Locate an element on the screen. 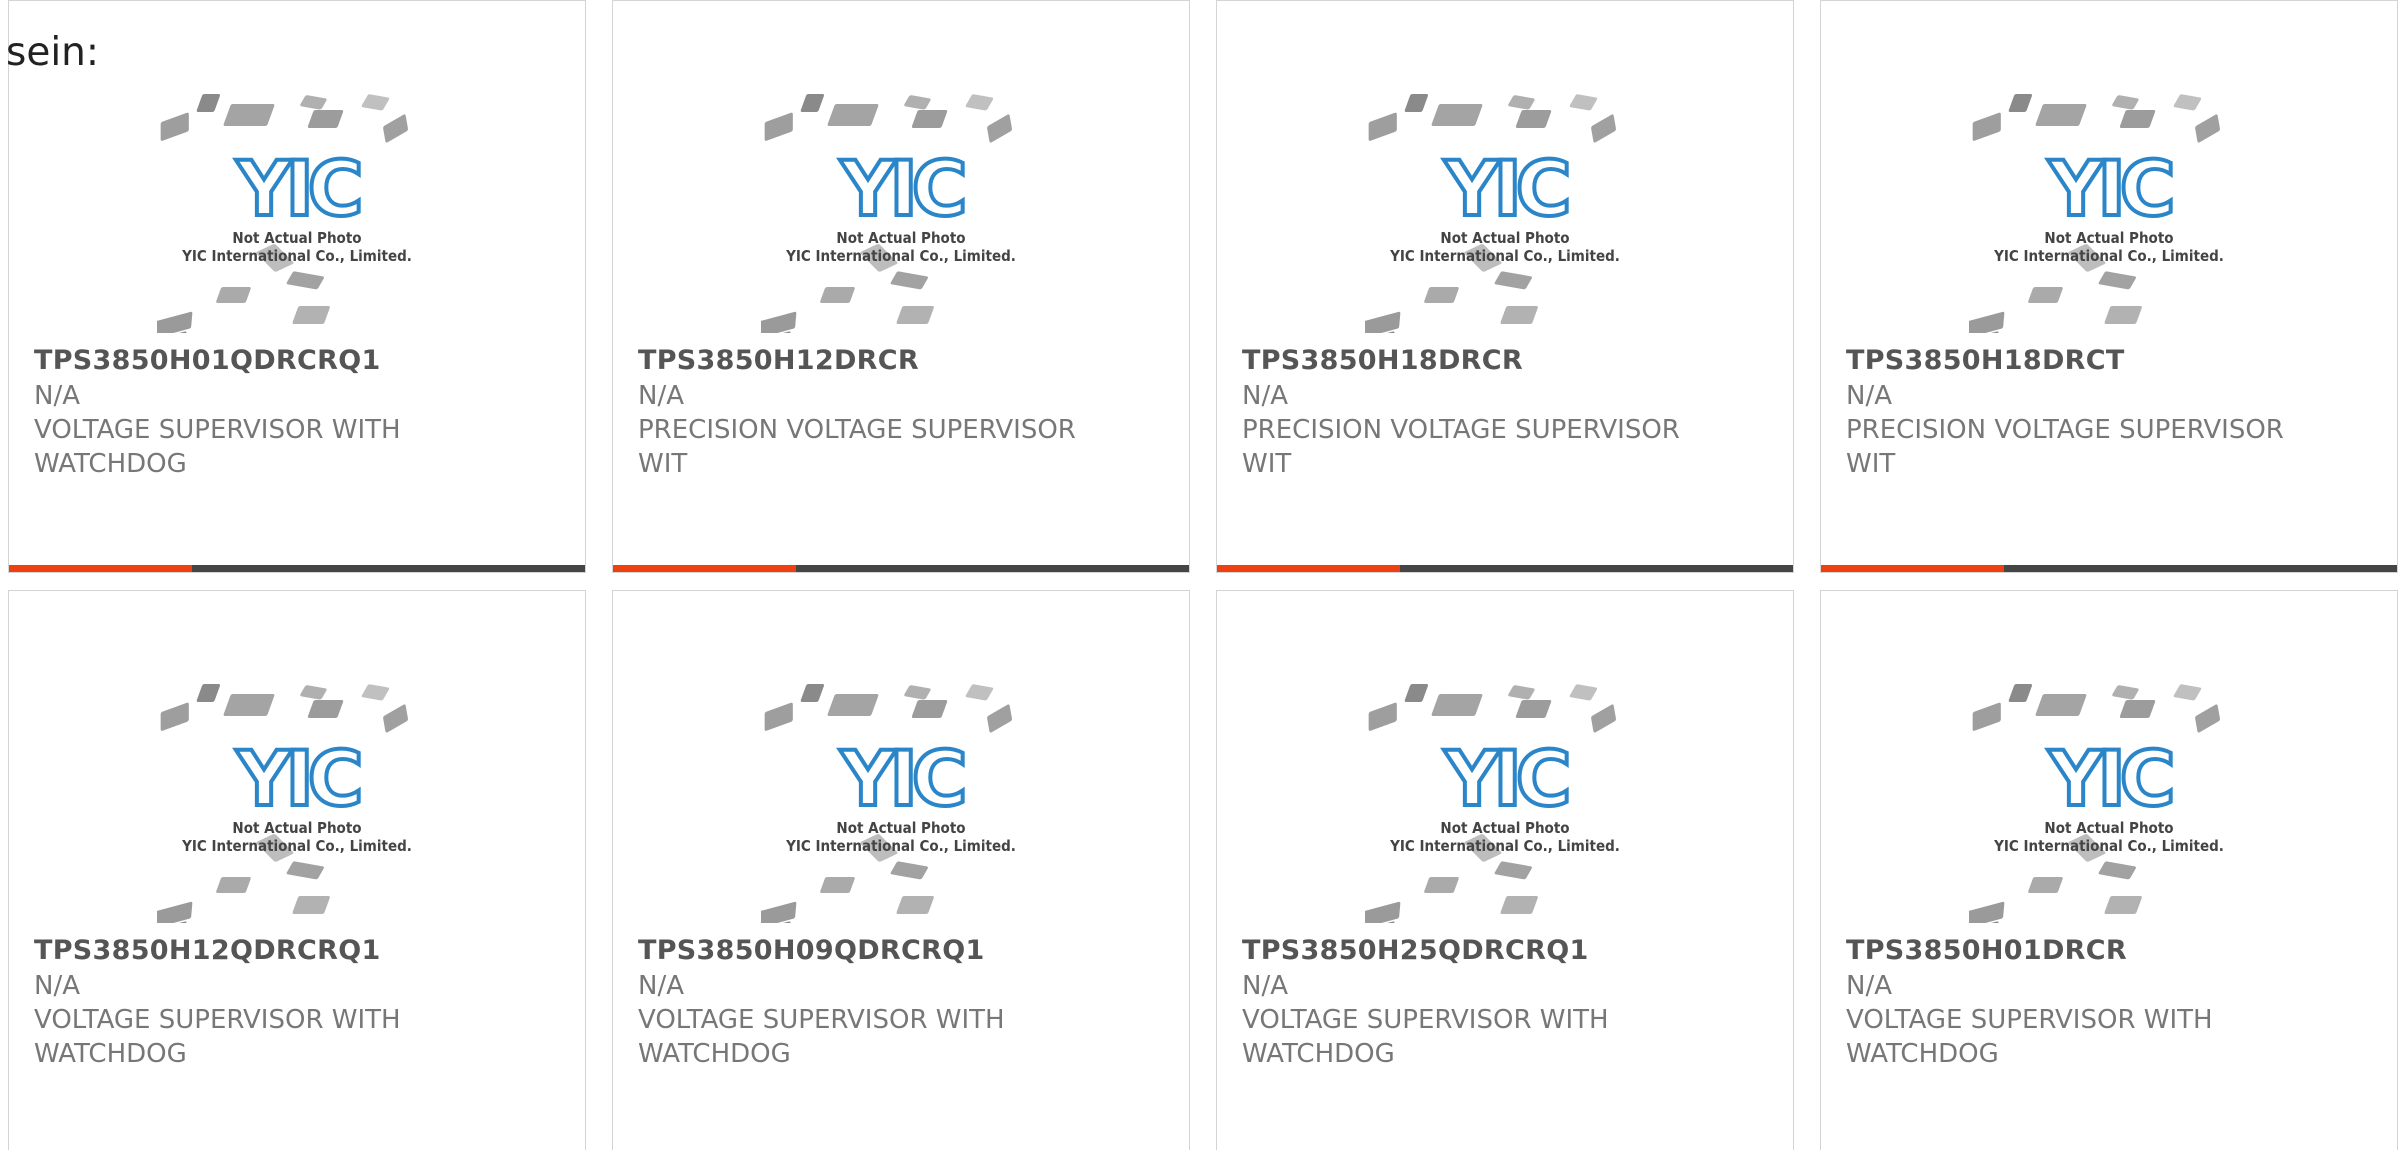  card-bar-accent is located at coordinates (1912, 568).